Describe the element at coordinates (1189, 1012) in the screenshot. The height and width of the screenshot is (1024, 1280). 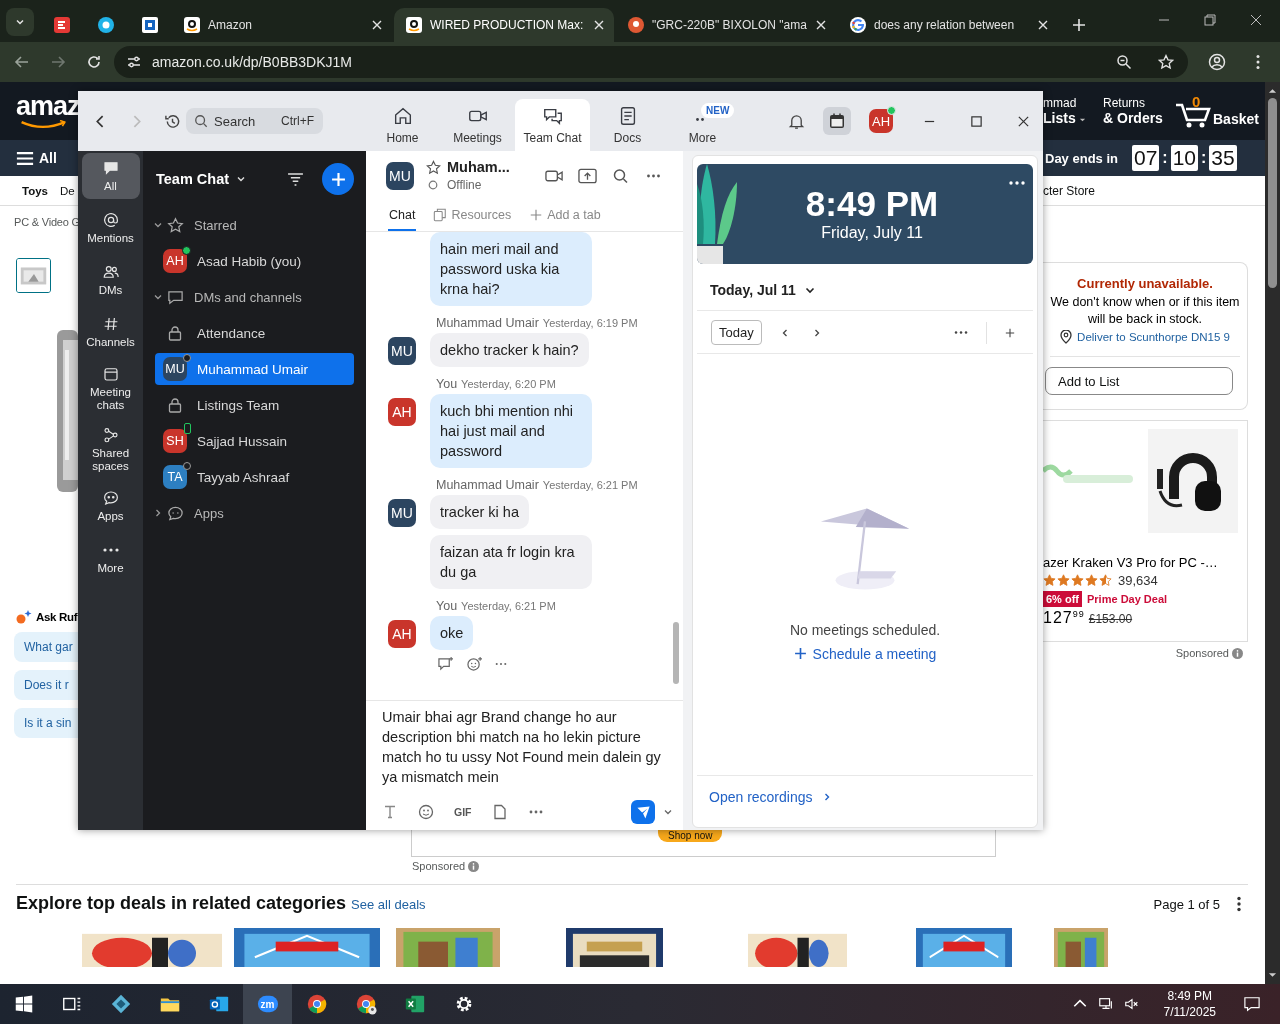
I see `clock-date: 7/11/2025` at that location.